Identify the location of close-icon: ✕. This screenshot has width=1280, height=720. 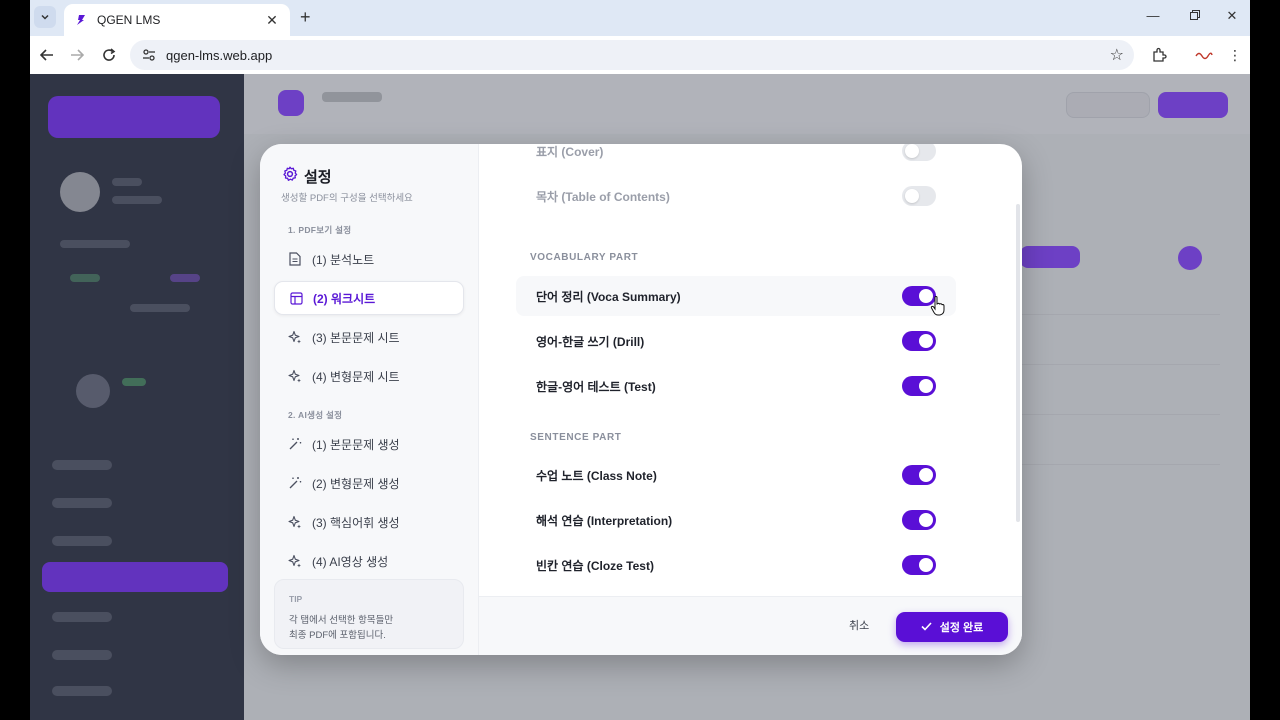
(272, 20).